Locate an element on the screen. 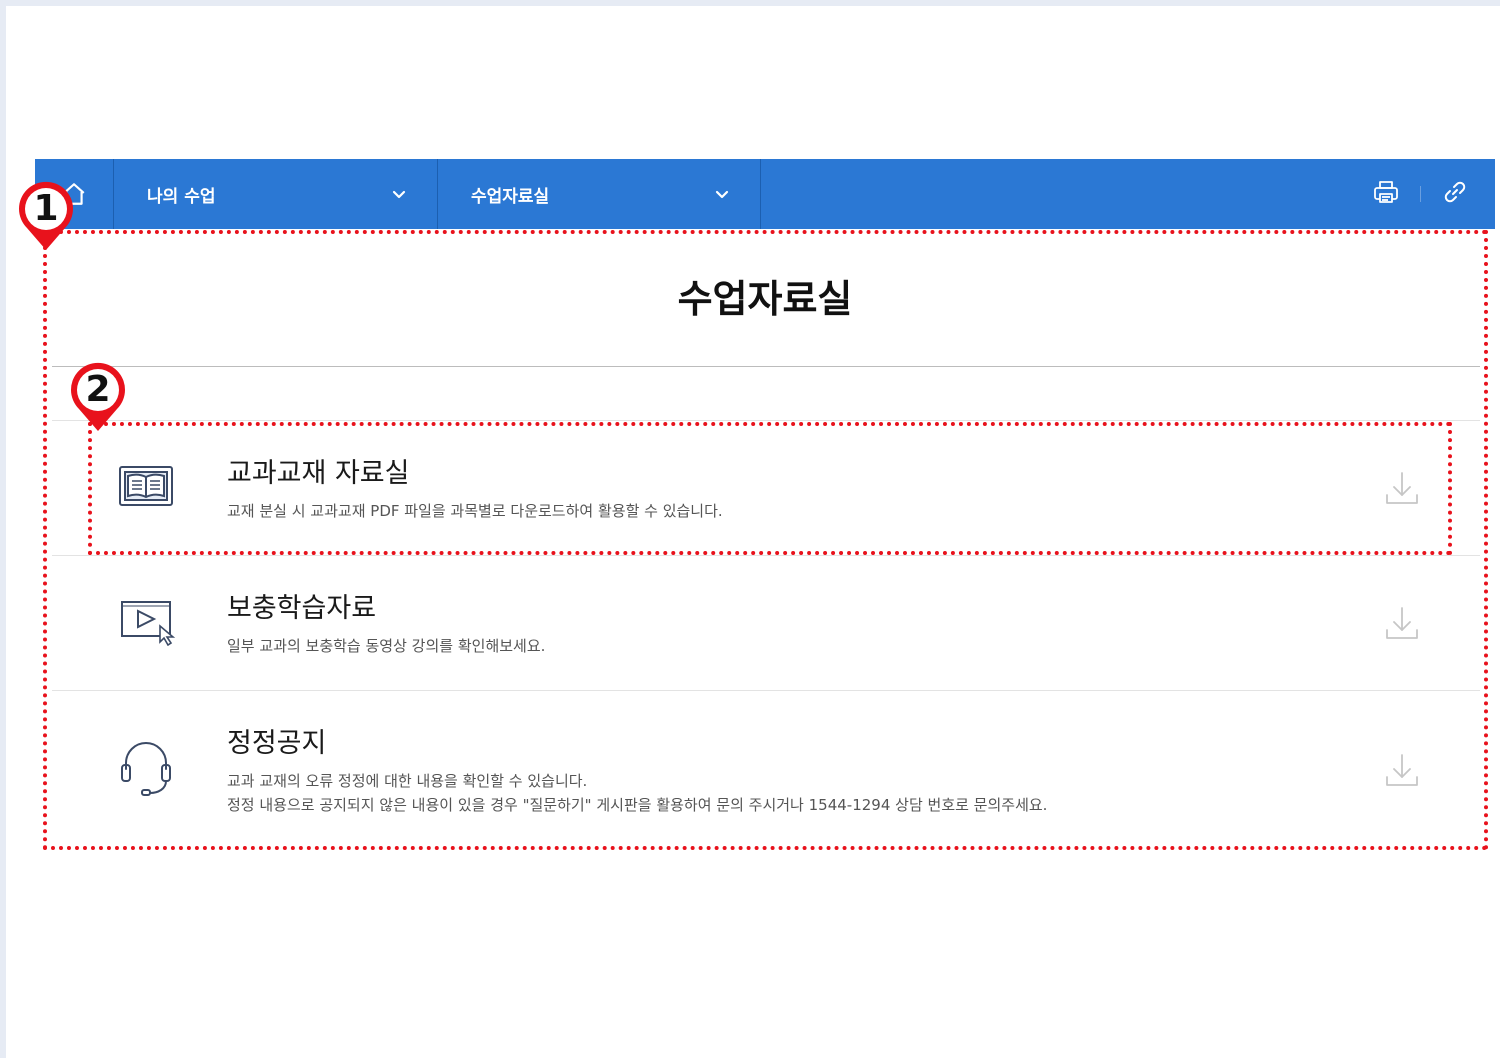  copy-link-button is located at coordinates (1455, 194).